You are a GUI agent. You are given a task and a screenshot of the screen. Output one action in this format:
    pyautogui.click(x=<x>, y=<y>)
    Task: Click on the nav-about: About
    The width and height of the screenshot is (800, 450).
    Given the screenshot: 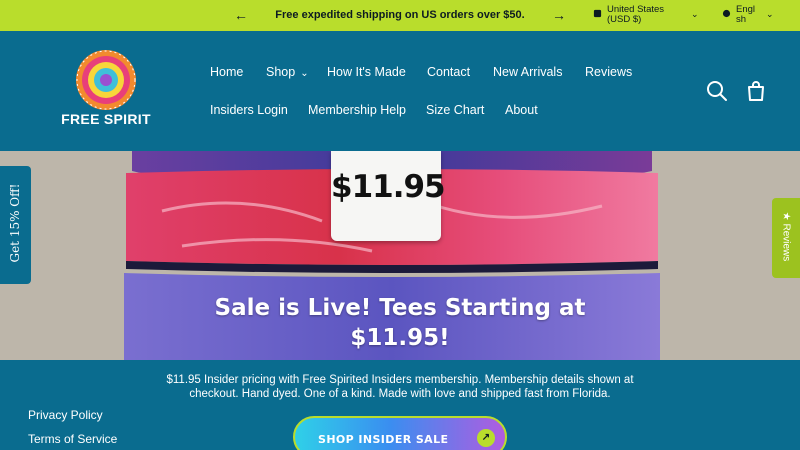 What is the action you would take?
    pyautogui.click(x=521, y=110)
    